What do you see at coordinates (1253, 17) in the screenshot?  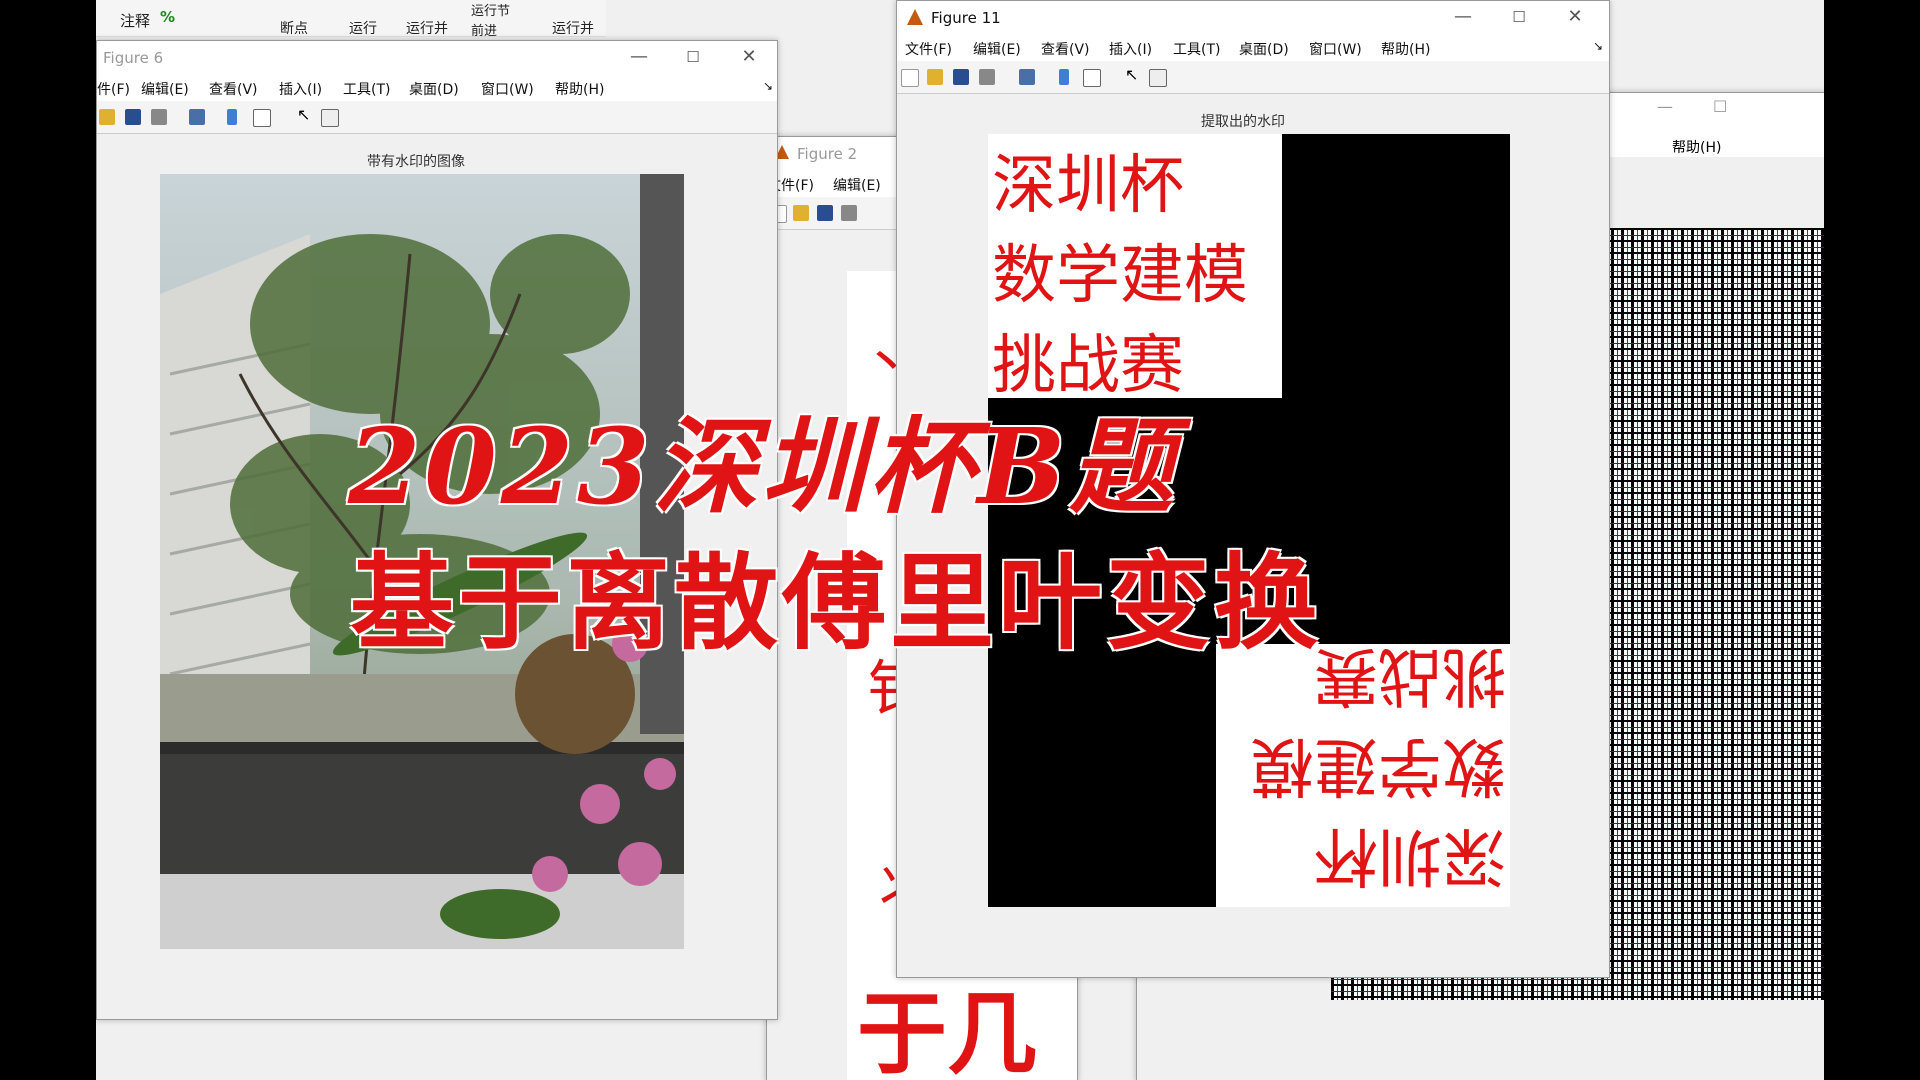 I see `figure-11-titlebar: Figure 11 — ☐ ✕` at bounding box center [1253, 17].